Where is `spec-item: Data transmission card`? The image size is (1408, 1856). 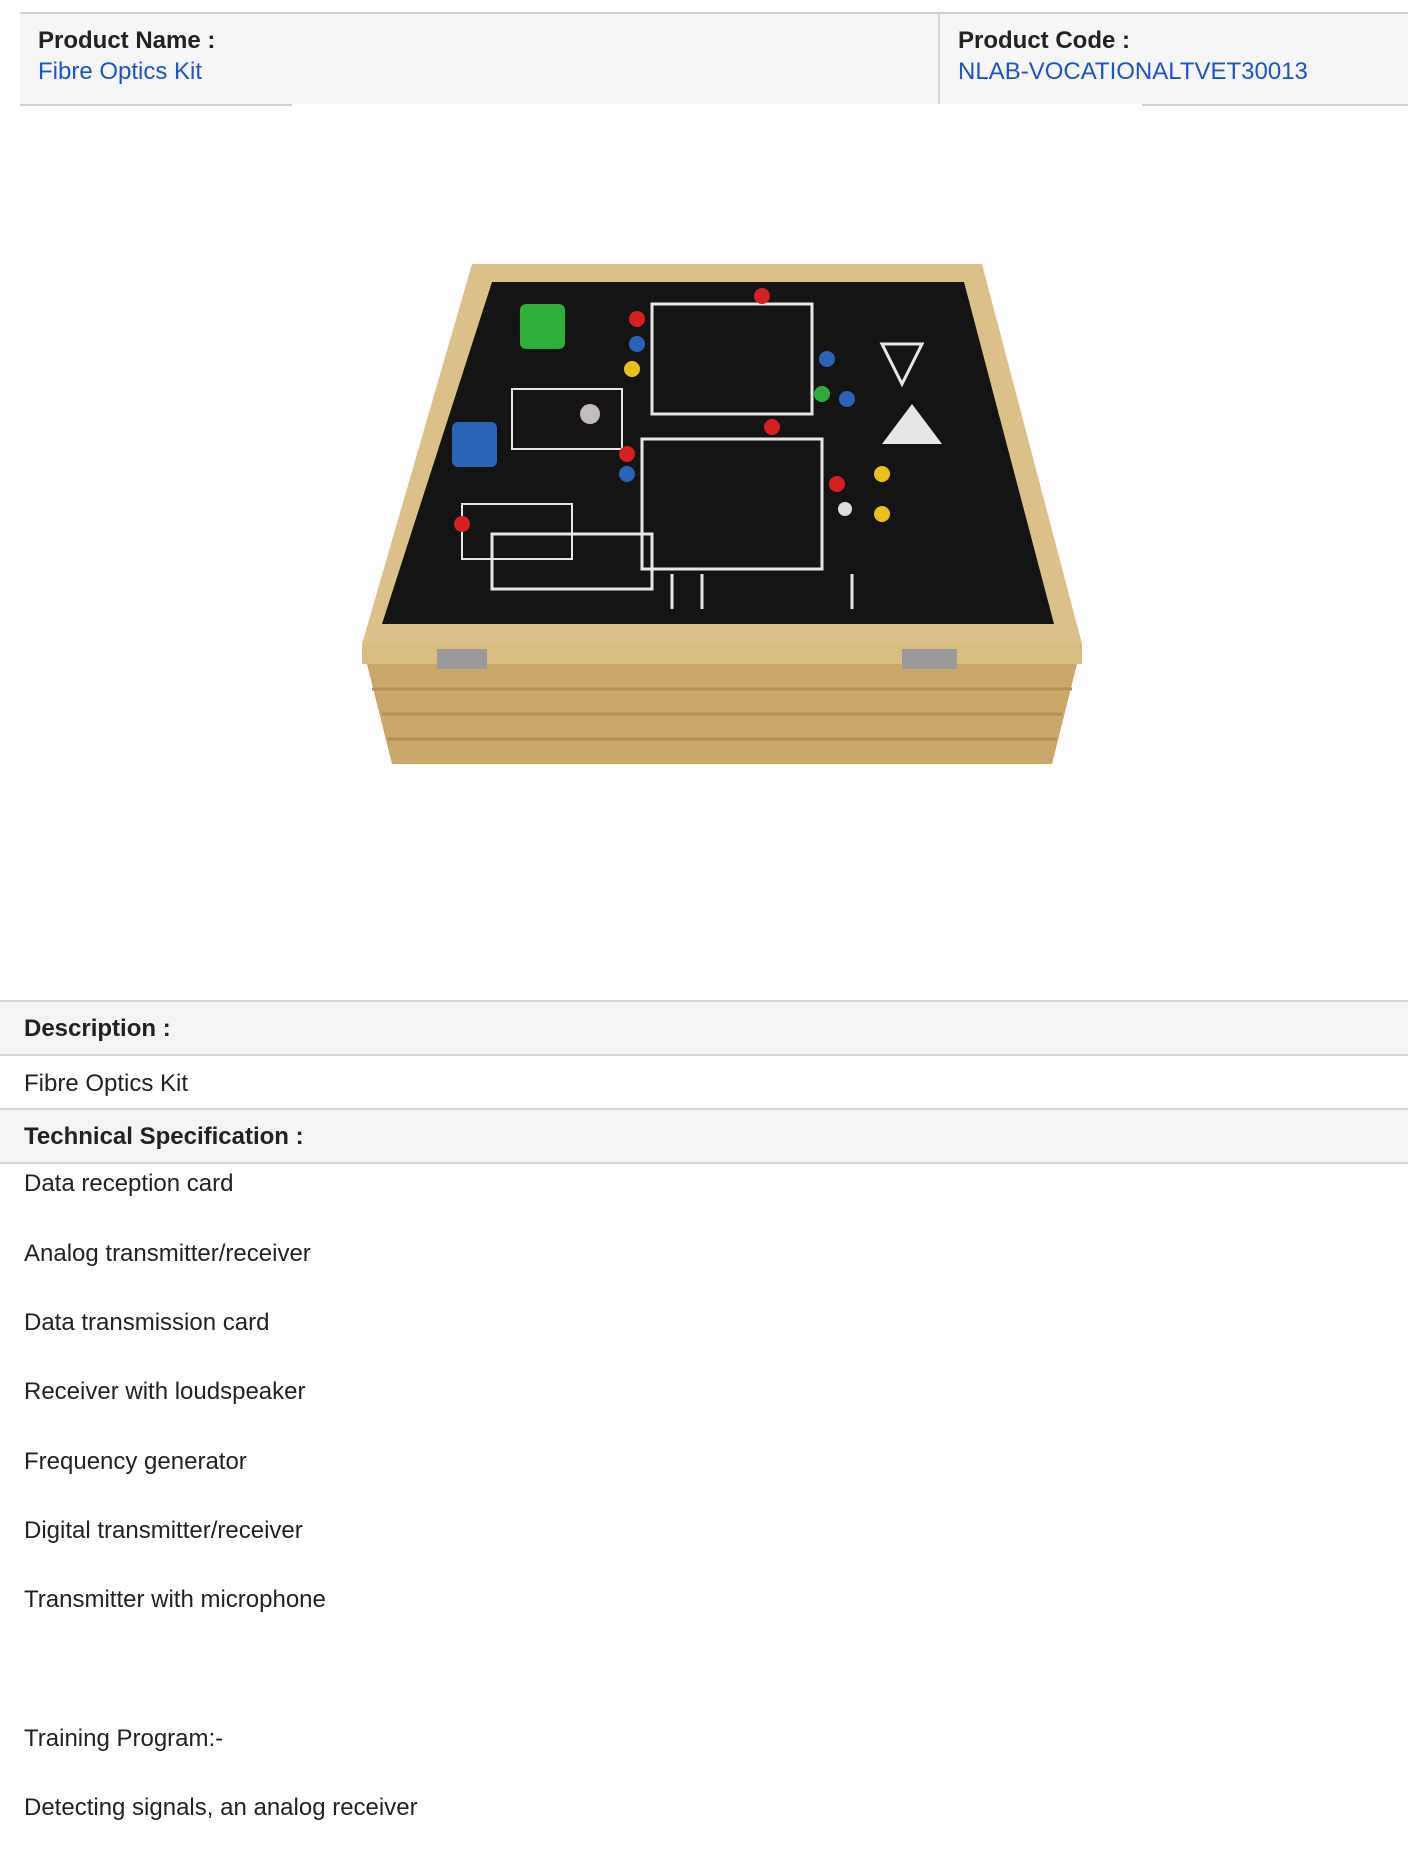 spec-item: Data transmission card is located at coordinates (147, 1322).